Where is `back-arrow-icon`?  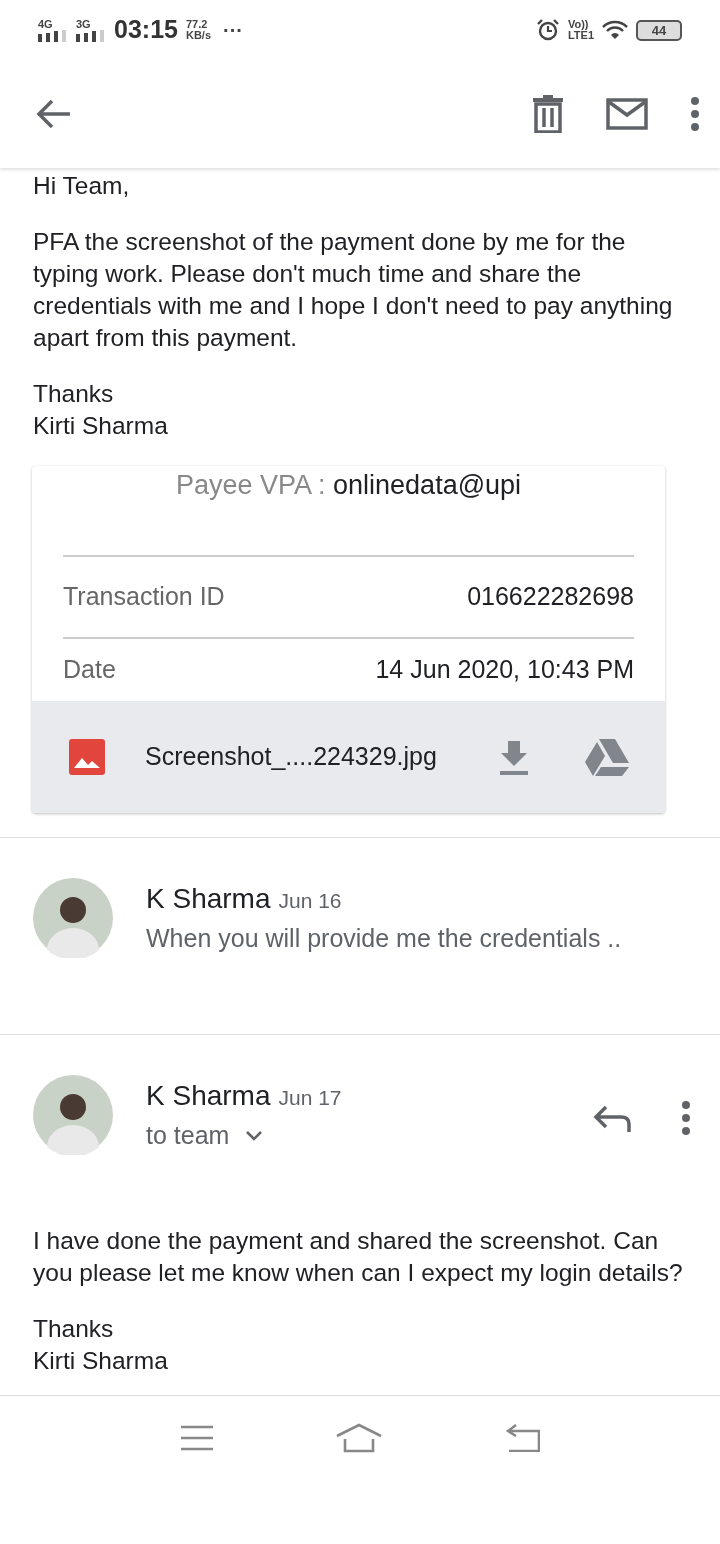 back-arrow-icon is located at coordinates (54, 114).